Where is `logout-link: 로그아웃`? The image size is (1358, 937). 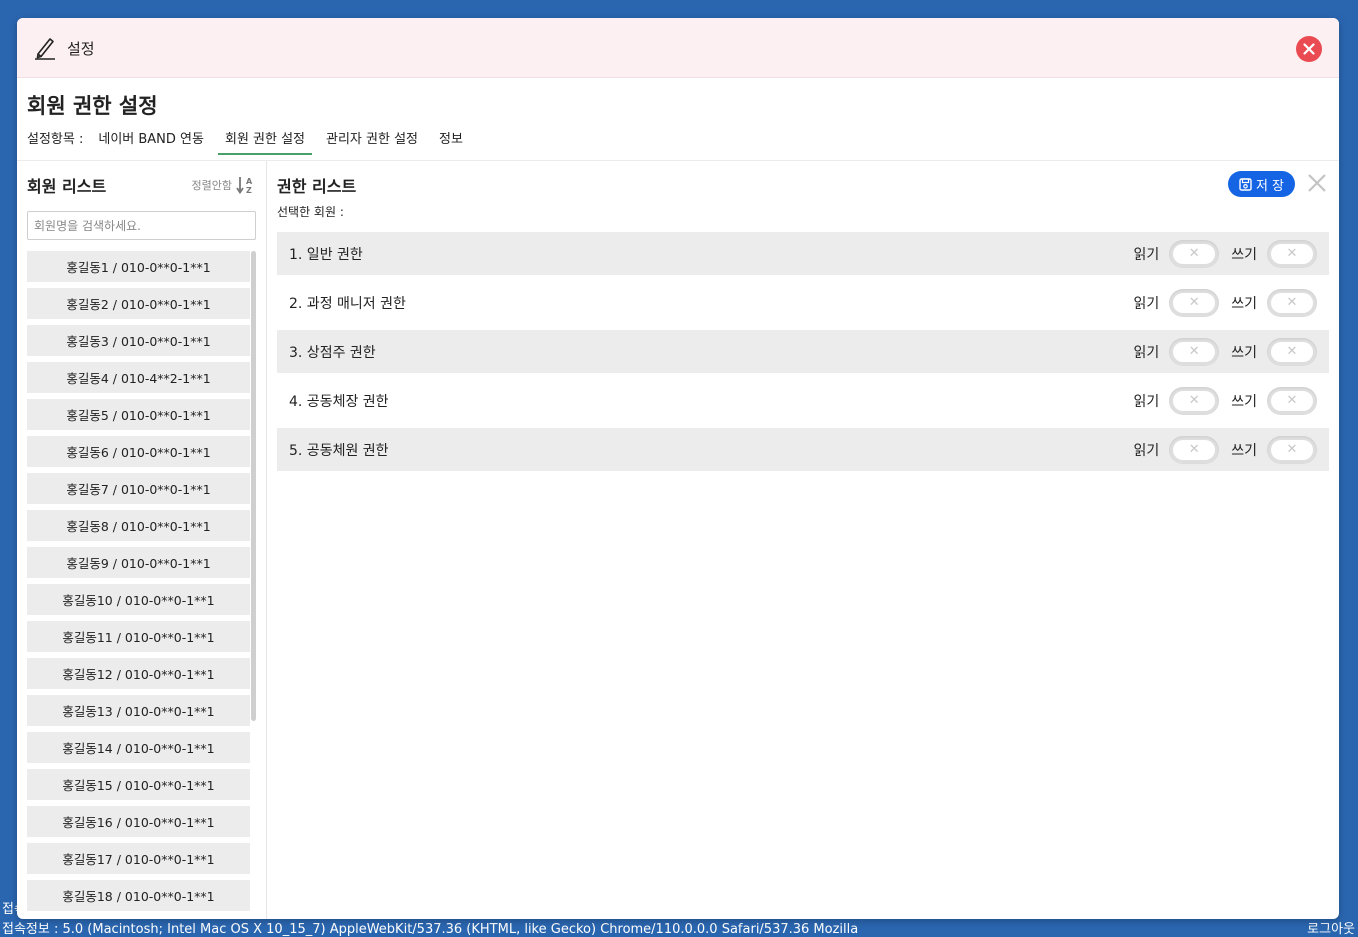 logout-link: 로그아웃 is located at coordinates (1331, 927).